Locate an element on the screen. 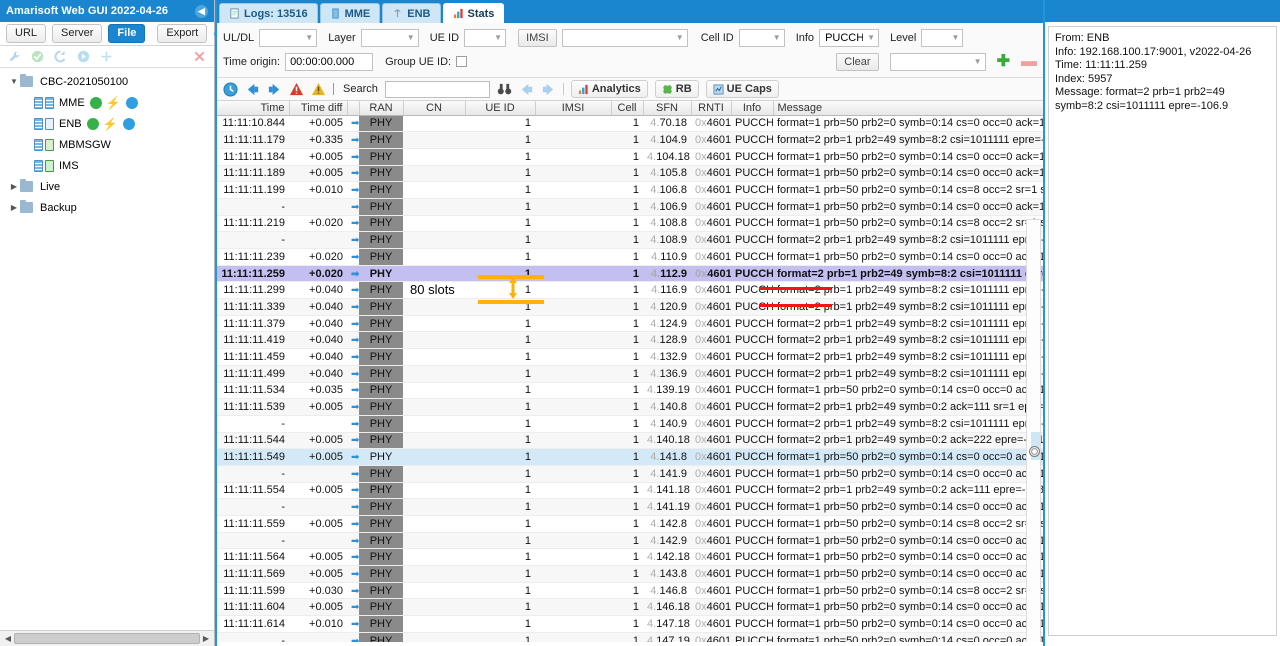 Image resolution: width=1280 pixels, height=646 pixels. col-time: Time is located at coordinates (253, 108).